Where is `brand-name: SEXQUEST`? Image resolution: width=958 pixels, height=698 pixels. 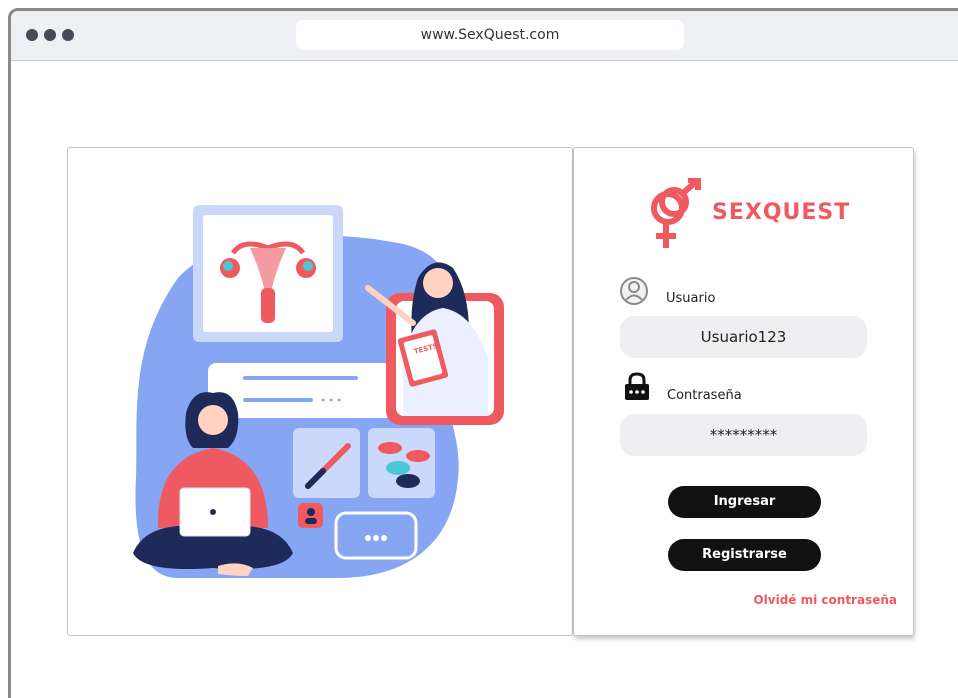 brand-name: SEXQUEST is located at coordinates (781, 212).